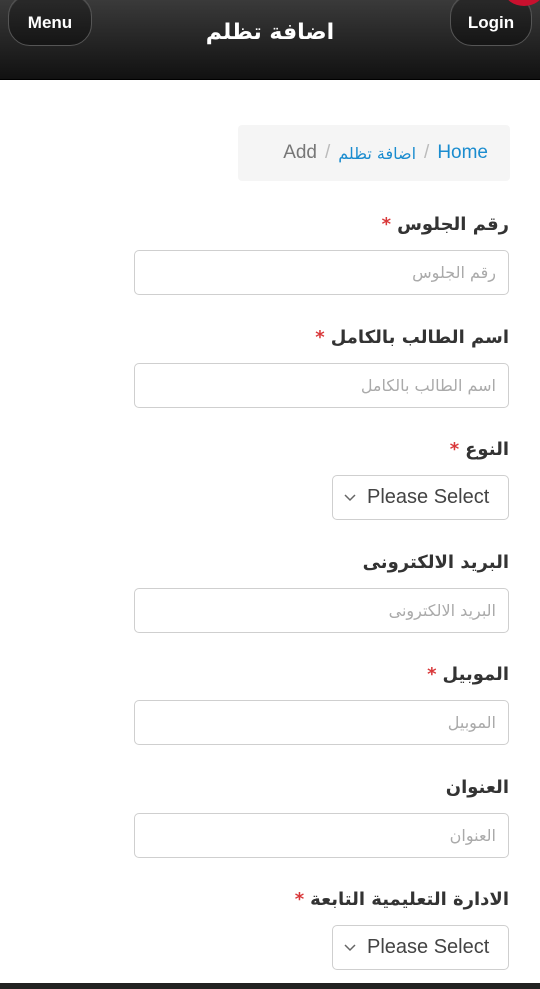  Describe the element at coordinates (453, 224) in the screenshot. I see `seat-number-label-text: رقم الجلوس` at that location.